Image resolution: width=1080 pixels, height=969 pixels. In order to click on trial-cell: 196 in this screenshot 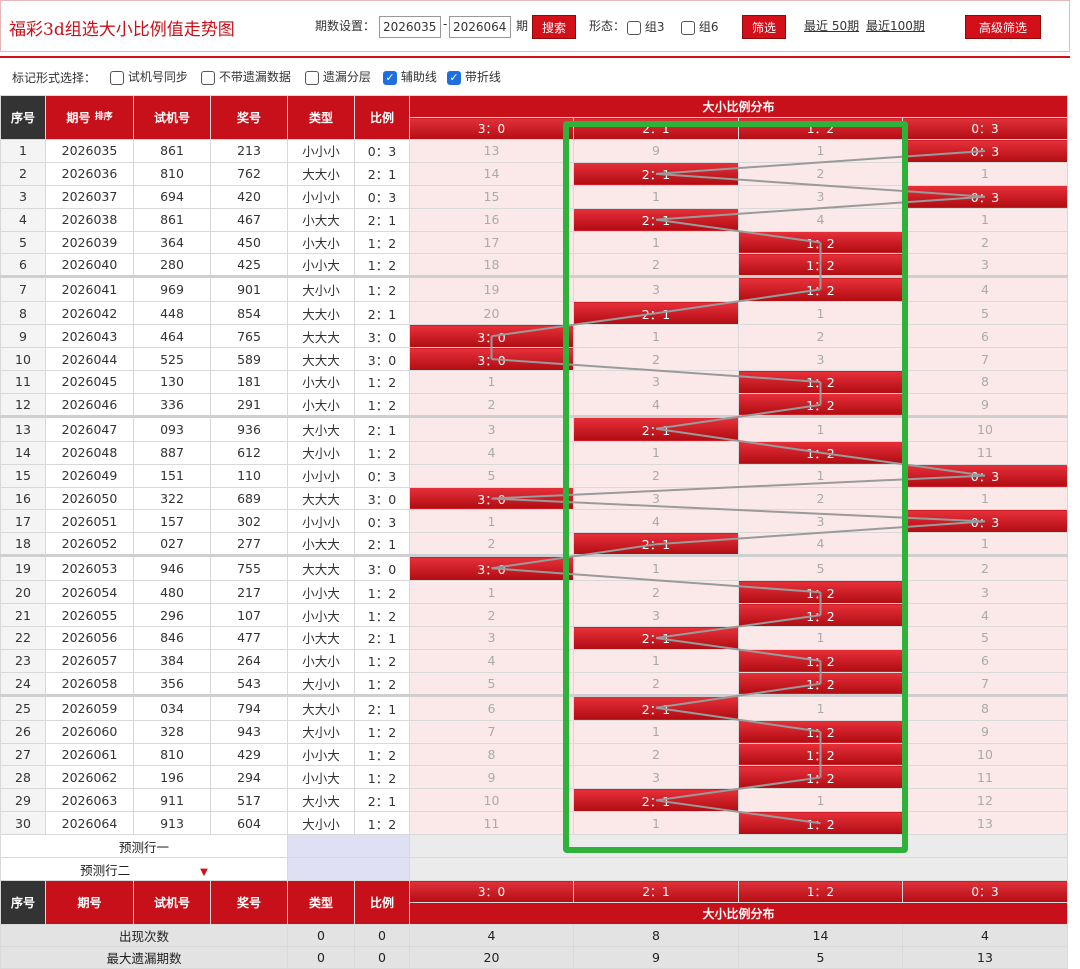, I will do `click(172, 777)`.